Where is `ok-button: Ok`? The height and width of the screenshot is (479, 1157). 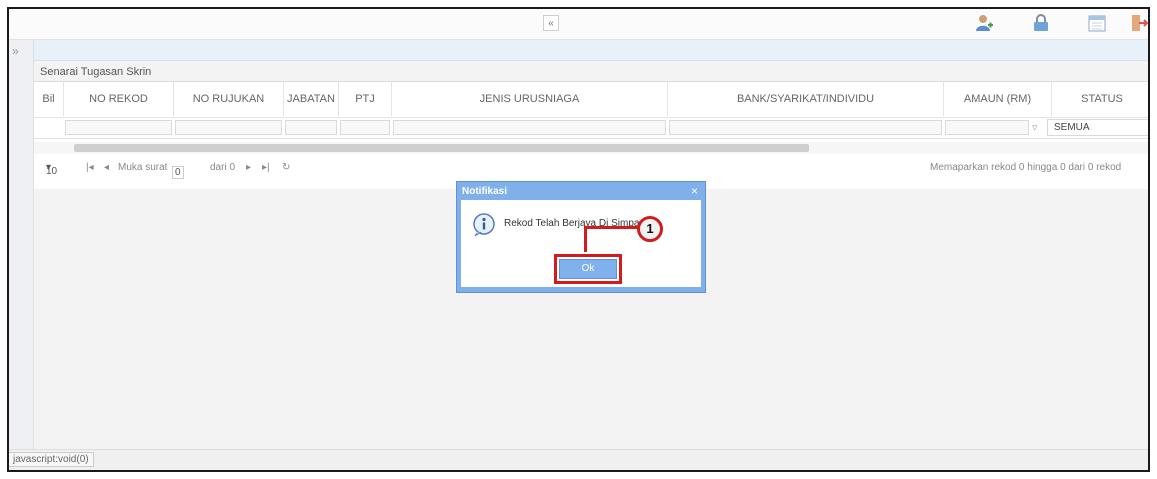 ok-button: Ok is located at coordinates (588, 269).